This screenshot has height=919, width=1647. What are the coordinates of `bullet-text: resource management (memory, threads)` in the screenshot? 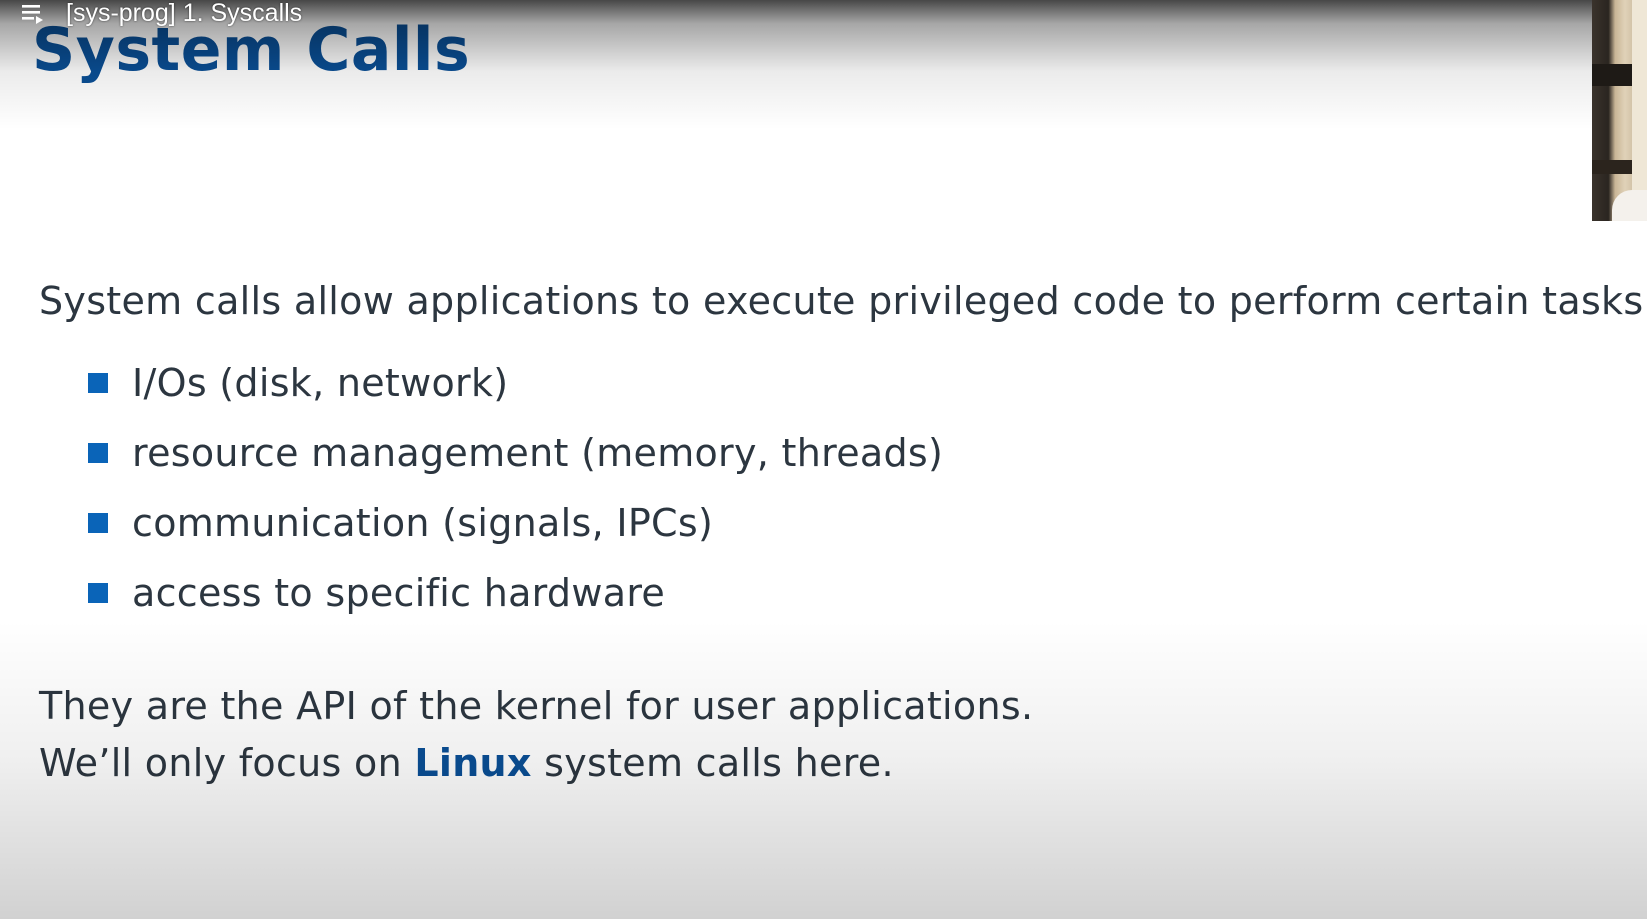 It's located at (538, 453).